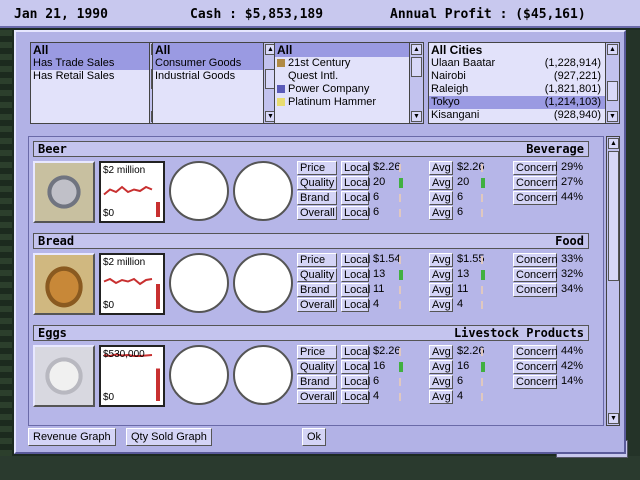 This screenshot has height=480, width=640. Describe the element at coordinates (517, 89) in the screenshot. I see `city-option: Raleigh (1,821,801)` at that location.